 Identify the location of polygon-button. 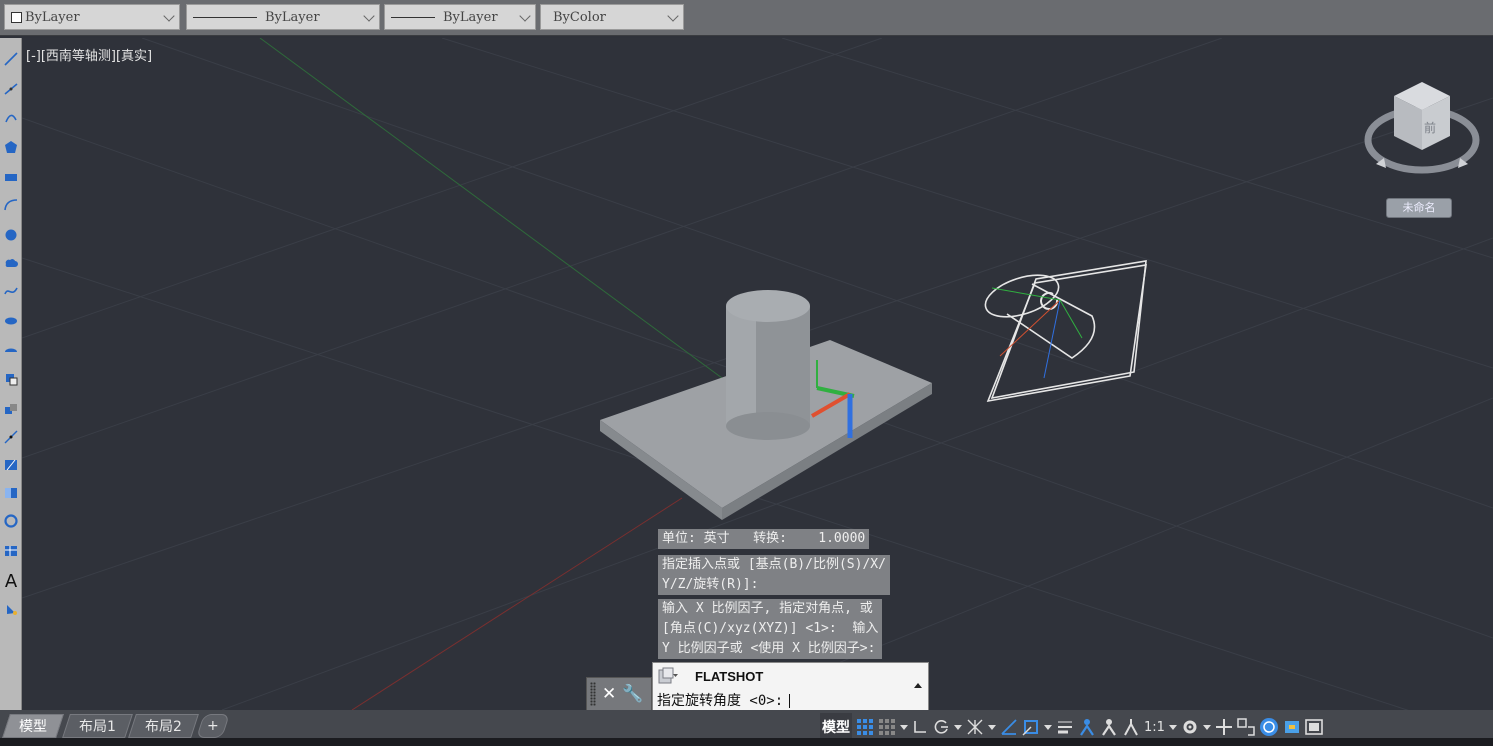
(11, 147).